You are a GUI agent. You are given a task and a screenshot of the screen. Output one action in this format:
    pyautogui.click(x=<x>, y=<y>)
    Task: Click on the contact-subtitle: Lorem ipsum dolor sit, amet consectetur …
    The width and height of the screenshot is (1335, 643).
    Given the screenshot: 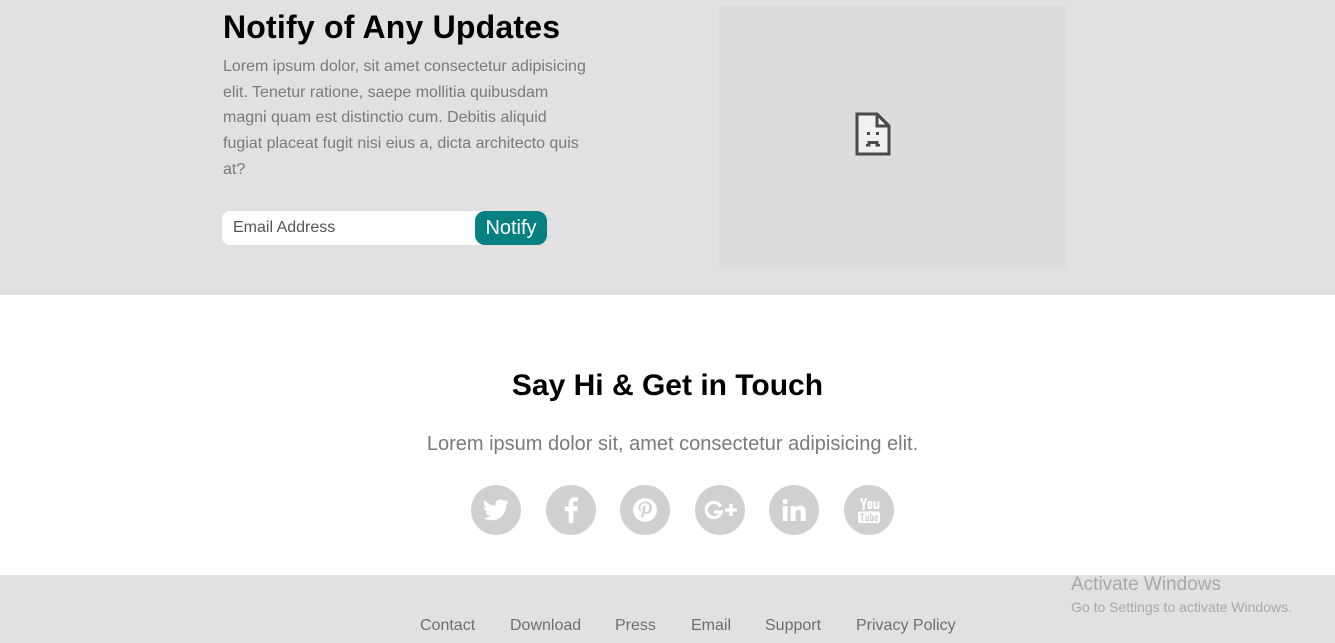 What is the action you would take?
    pyautogui.click(x=672, y=444)
    